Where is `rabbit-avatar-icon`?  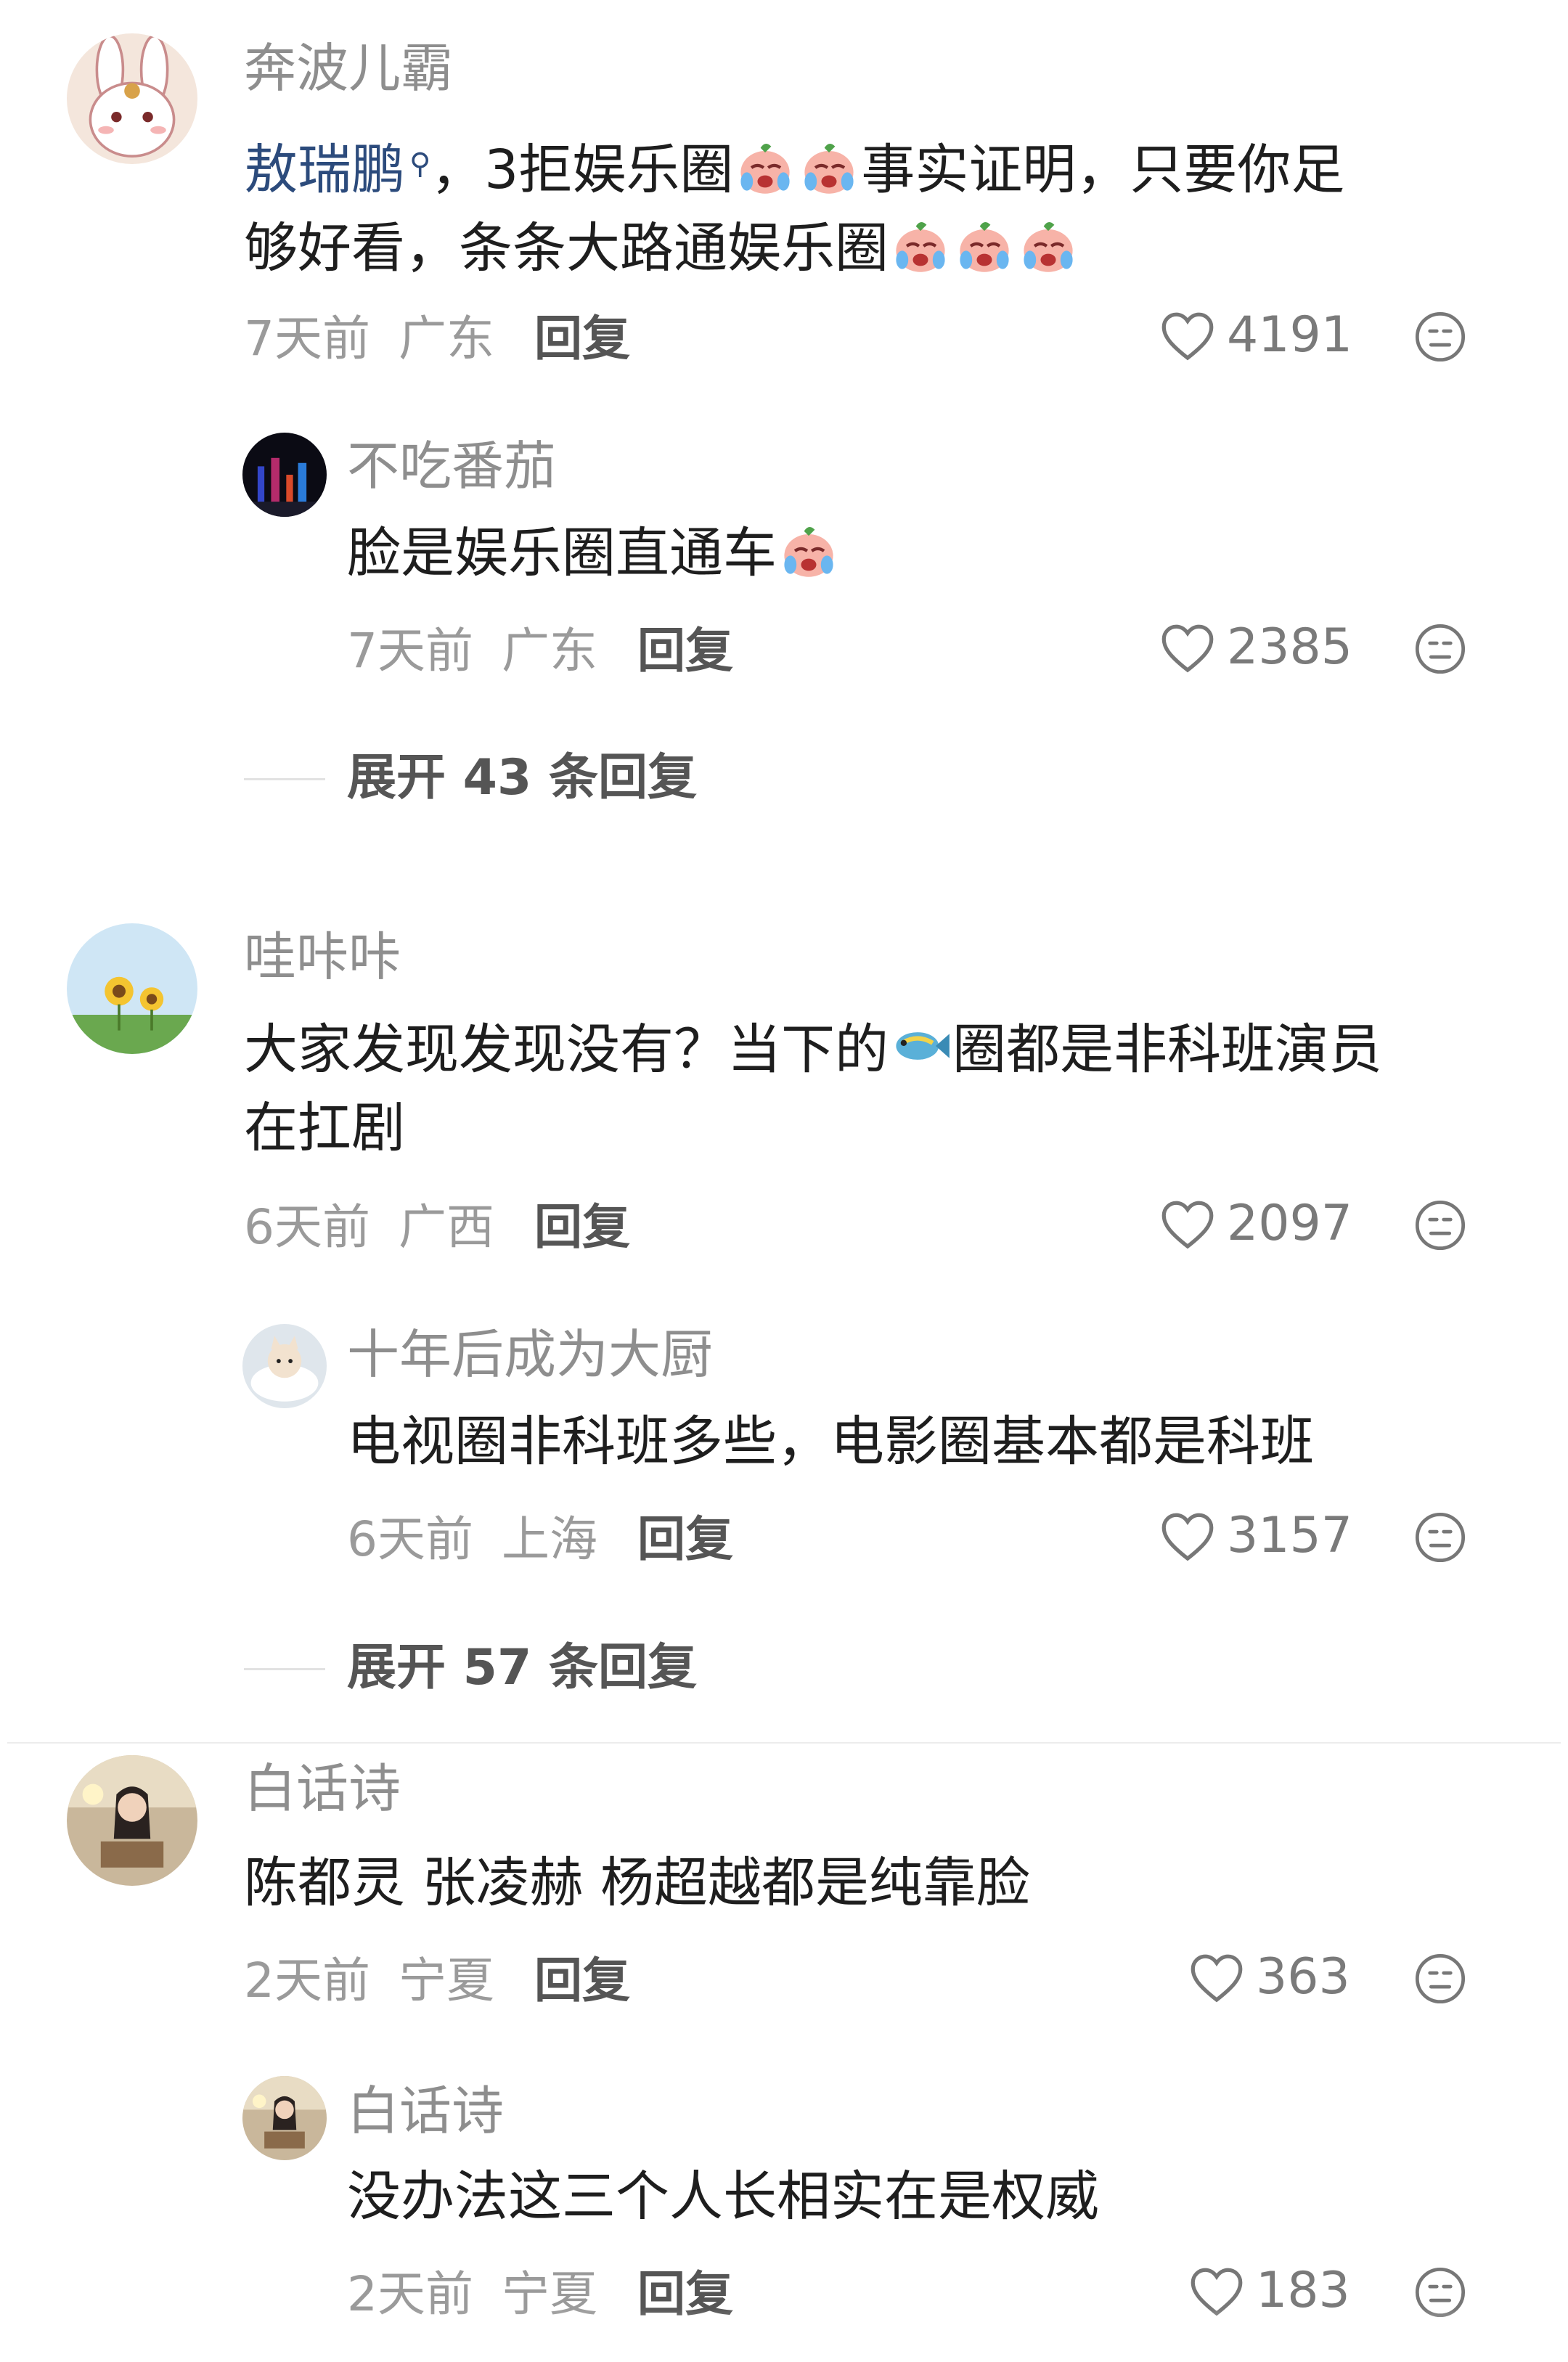
rabbit-avatar-icon is located at coordinates (132, 98).